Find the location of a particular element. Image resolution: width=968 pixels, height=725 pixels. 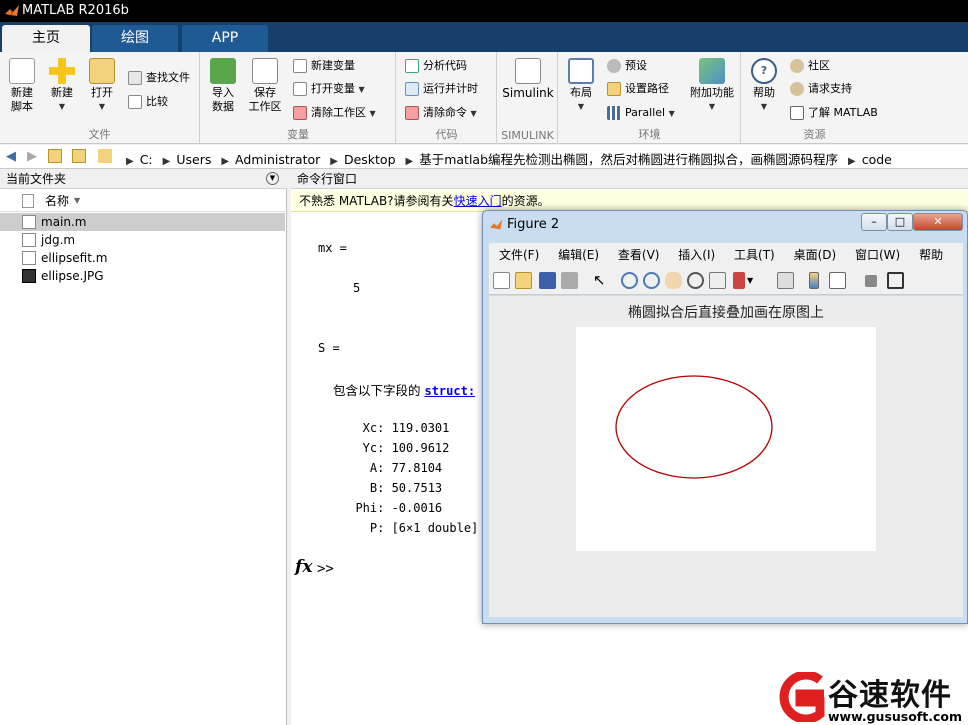

addons-button: 附加功能 ▼ is located at coordinates (712, 84).